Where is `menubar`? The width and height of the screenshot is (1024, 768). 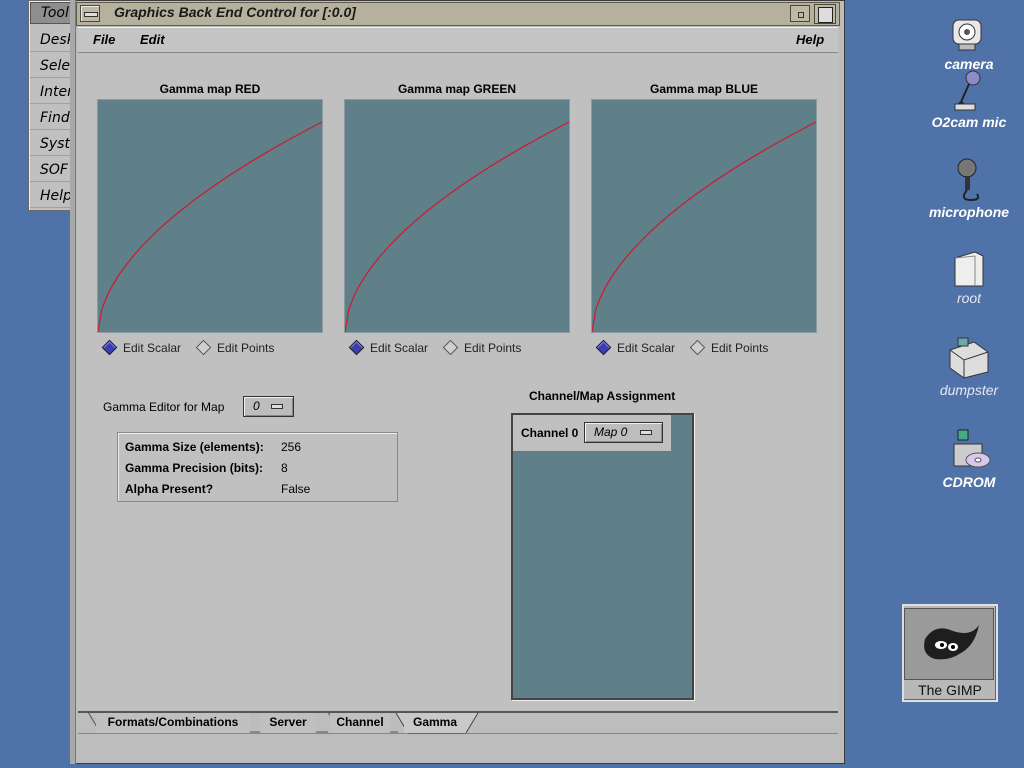 menubar is located at coordinates (458, 40).